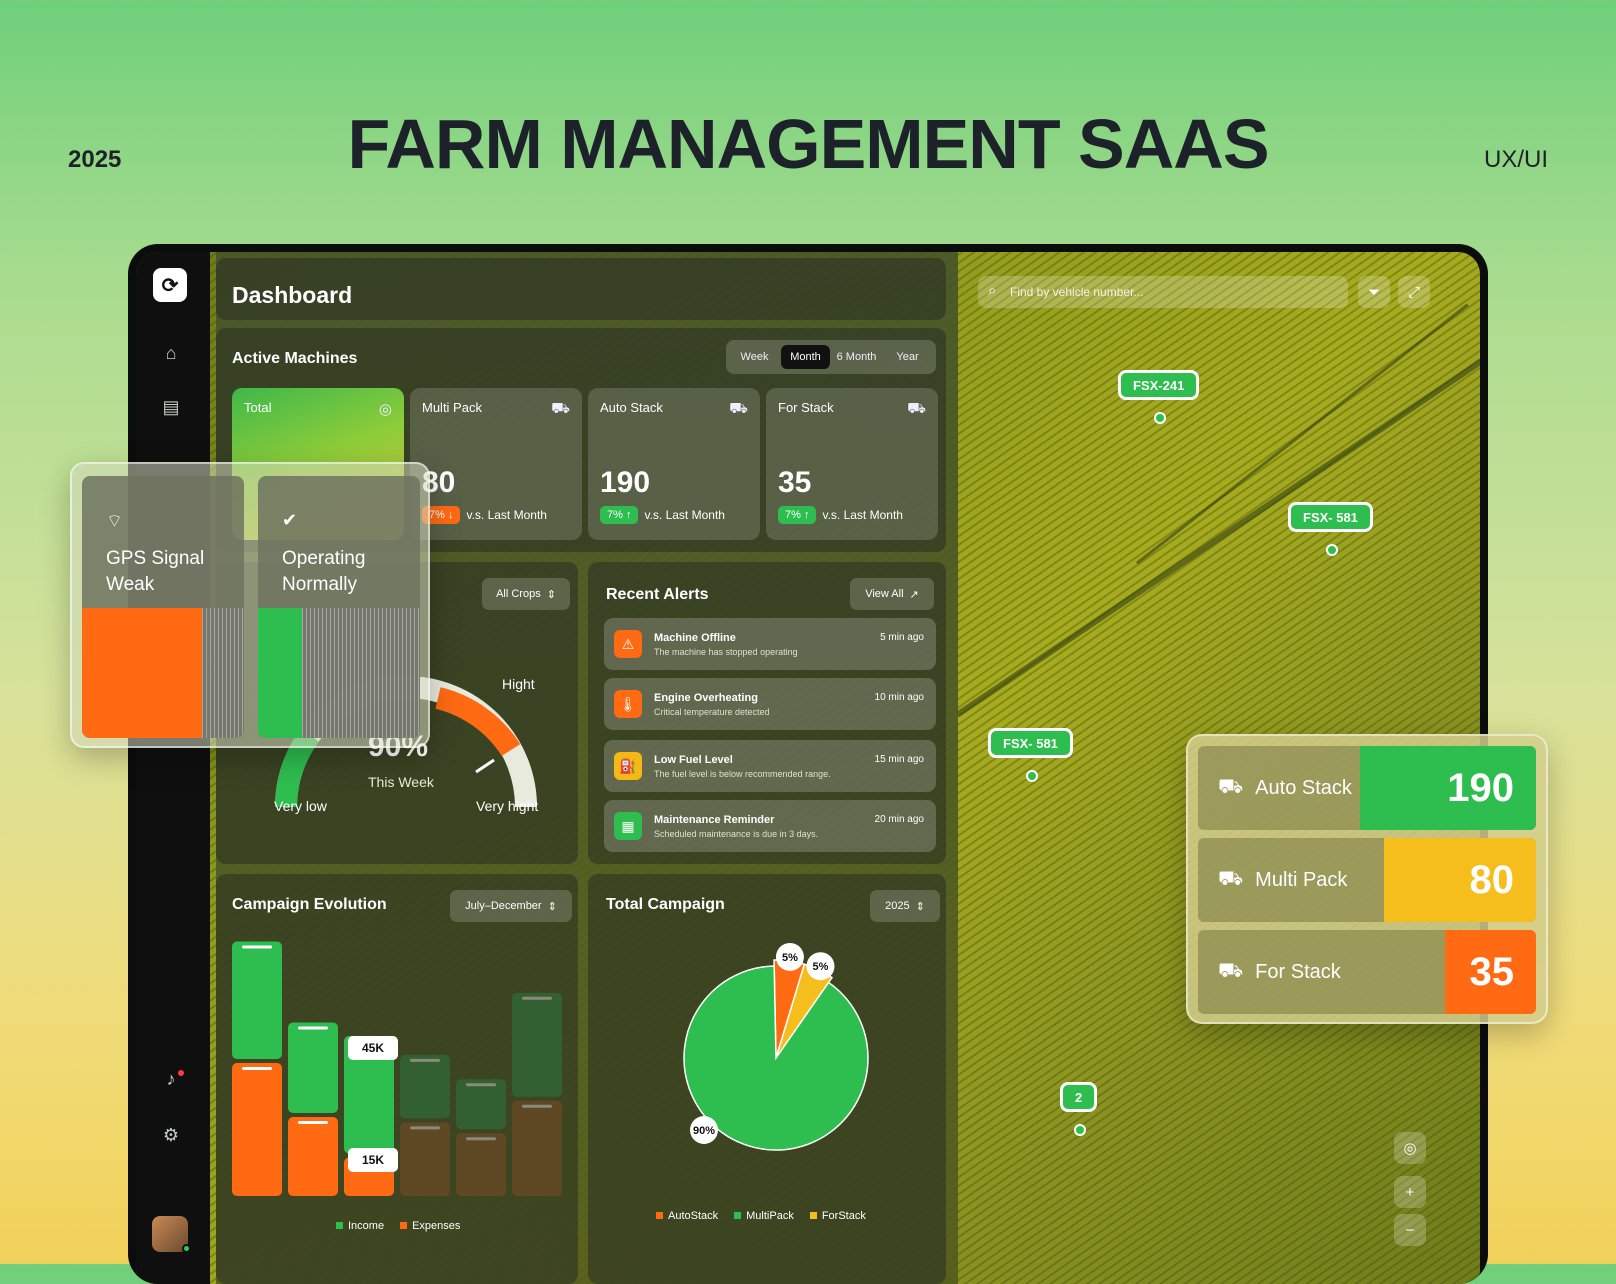 The height and width of the screenshot is (1284, 1616). I want to click on alert-title: Machine Offline, so click(695, 638).